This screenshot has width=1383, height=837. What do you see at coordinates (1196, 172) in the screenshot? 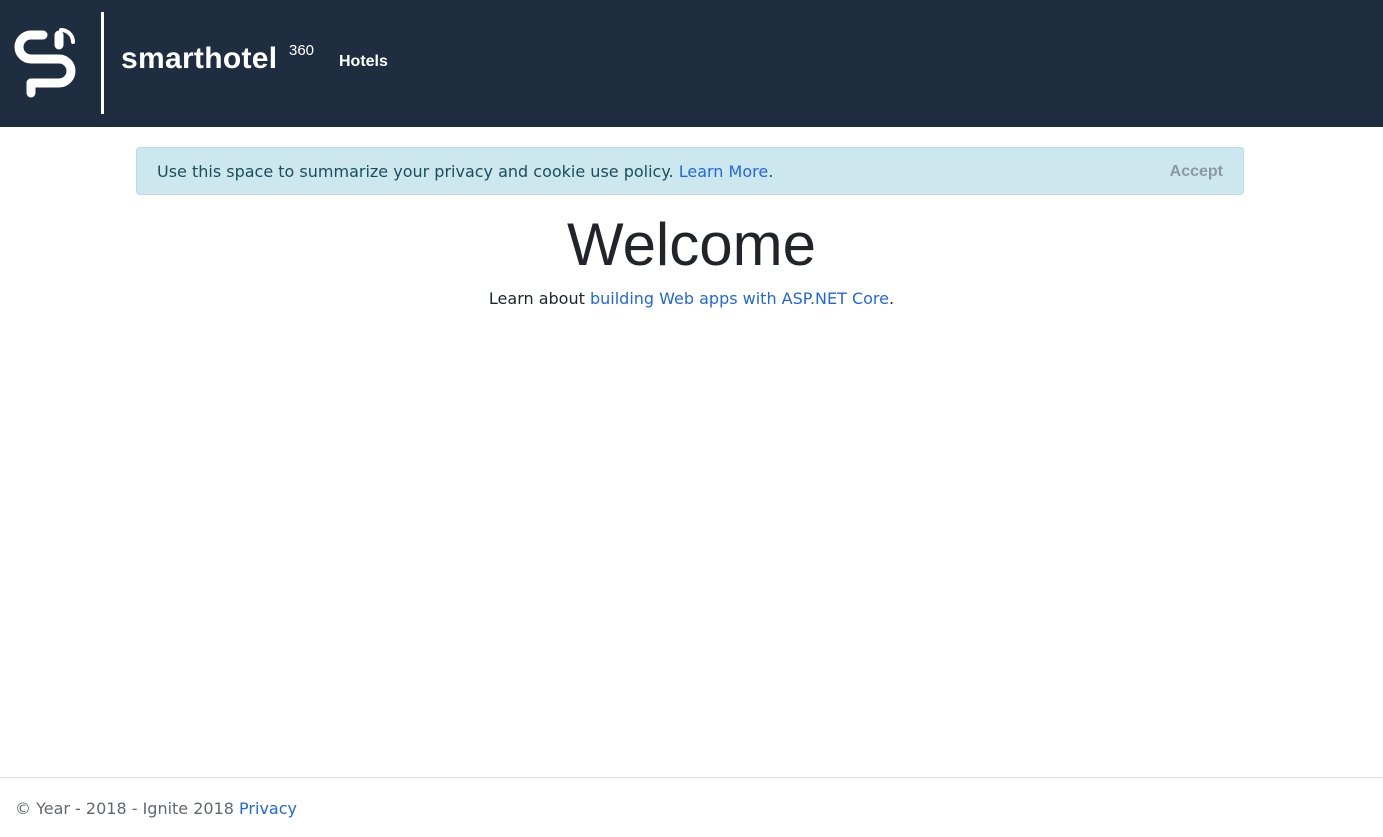
I see `accept-cookie-button: Accept` at bounding box center [1196, 172].